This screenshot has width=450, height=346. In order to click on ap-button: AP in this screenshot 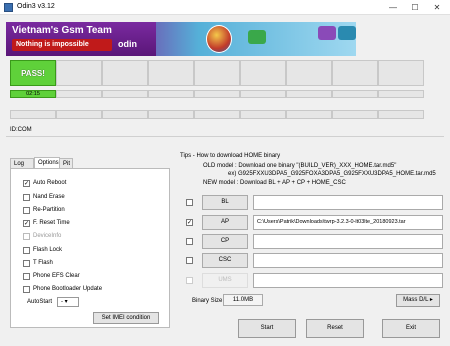, I will do `click(225, 222)`.